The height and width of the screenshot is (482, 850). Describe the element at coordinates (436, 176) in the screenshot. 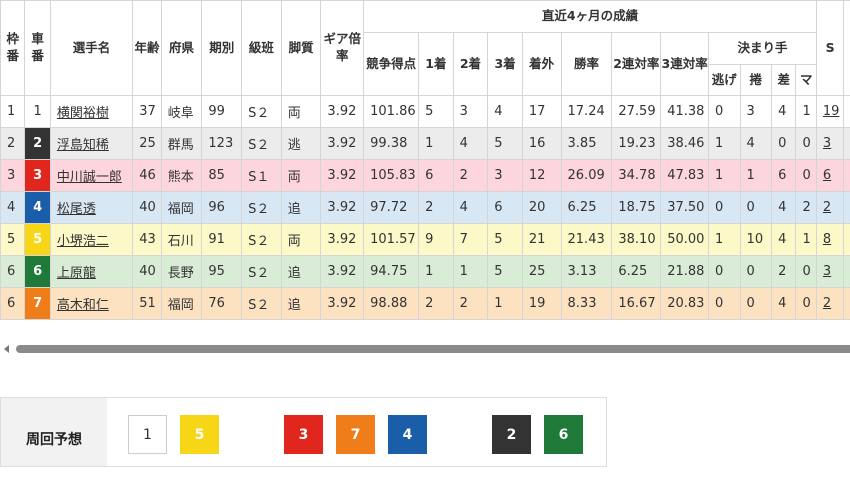

I see `first-cell: 6` at that location.